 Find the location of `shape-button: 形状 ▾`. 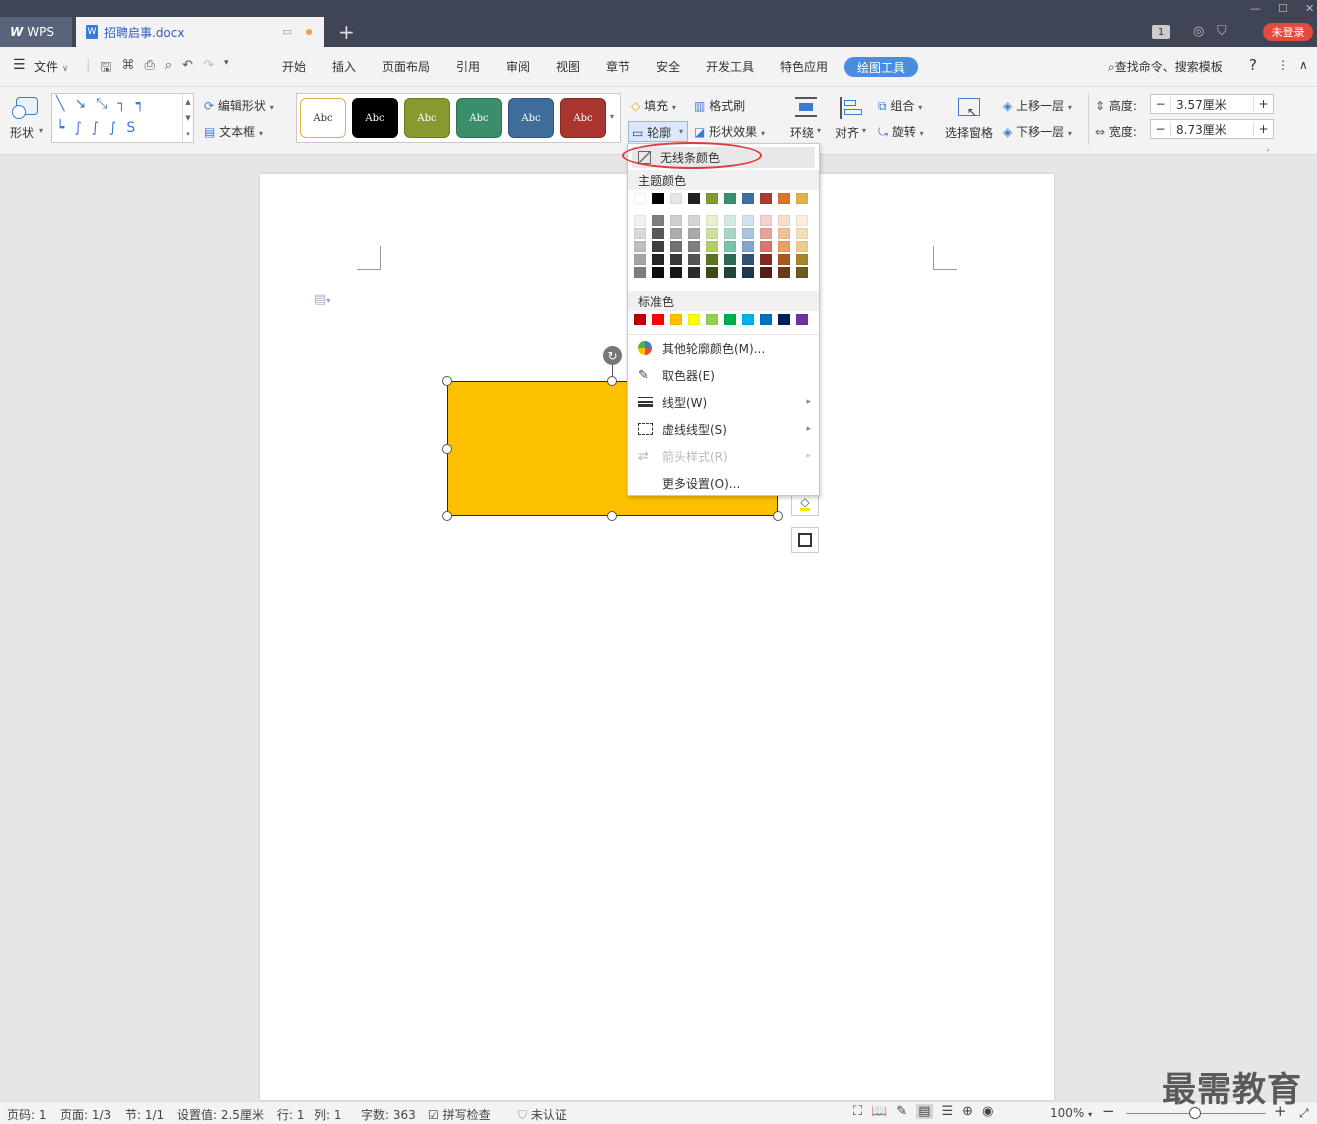

shape-button: 形状 ▾ is located at coordinates (27, 118).